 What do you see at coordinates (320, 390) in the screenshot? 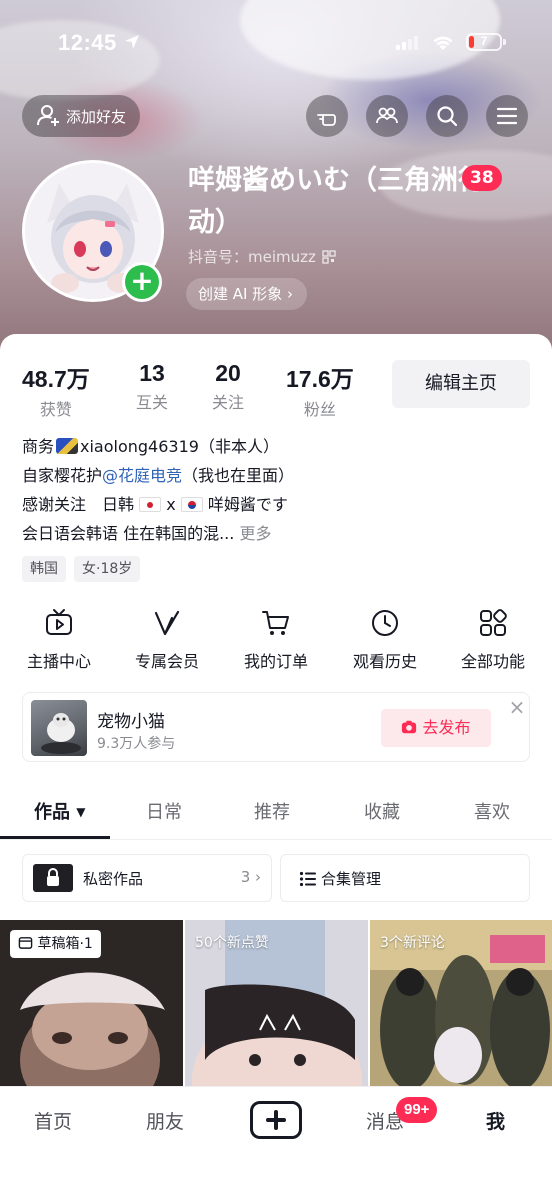
I see `stat-followers: 17.6万 粉丝` at bounding box center [320, 390].